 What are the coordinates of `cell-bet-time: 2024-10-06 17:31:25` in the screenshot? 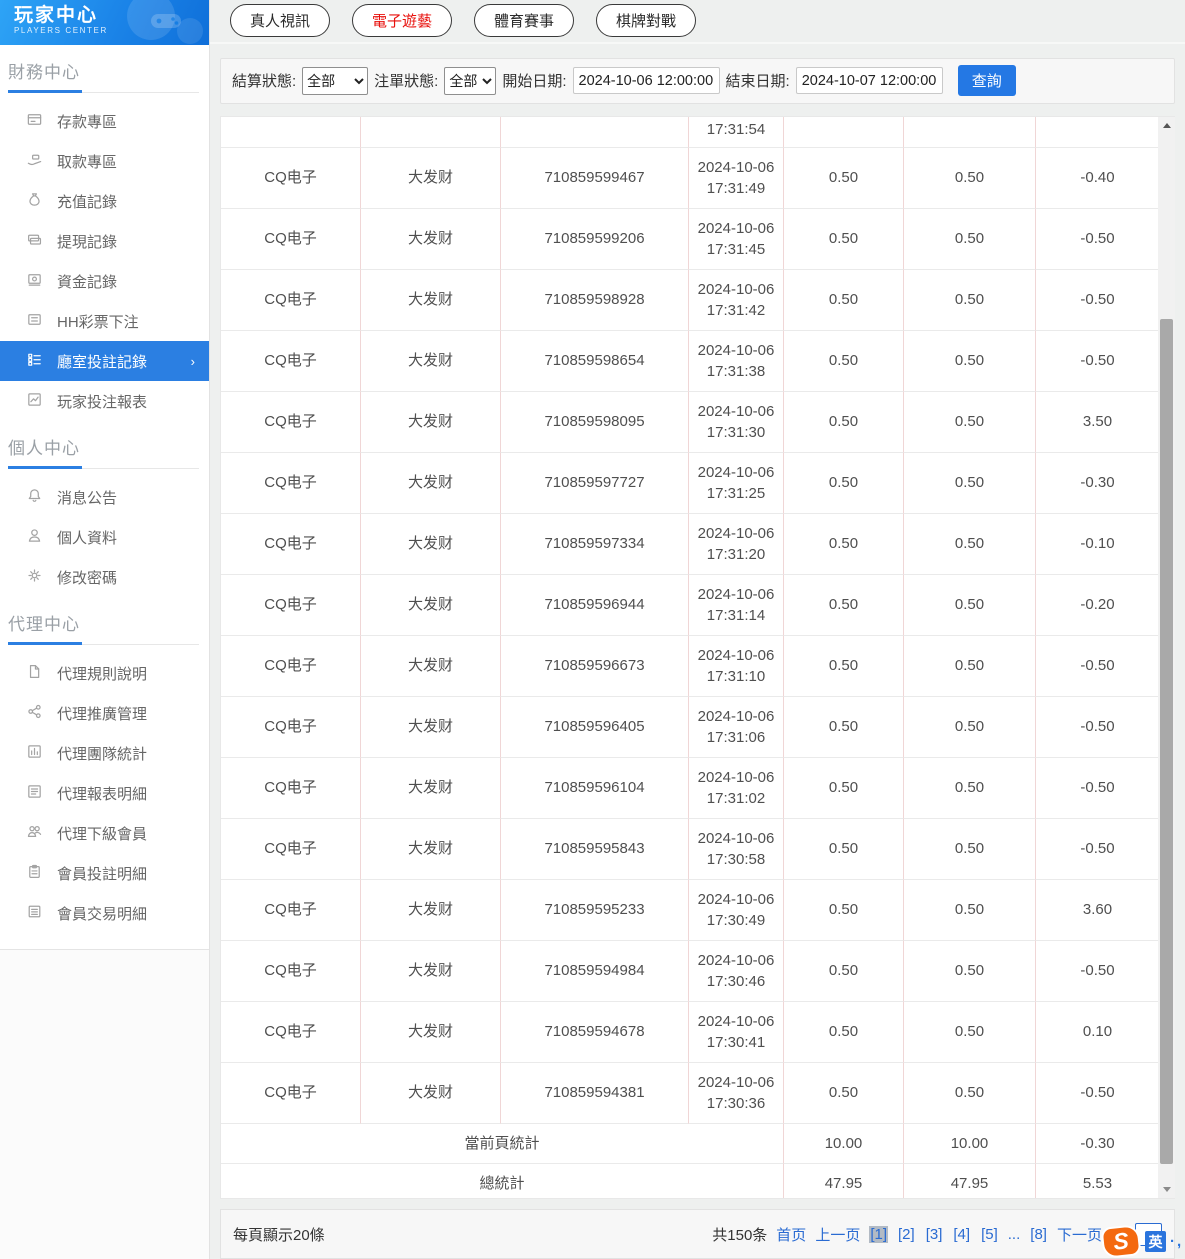 It's located at (736, 483).